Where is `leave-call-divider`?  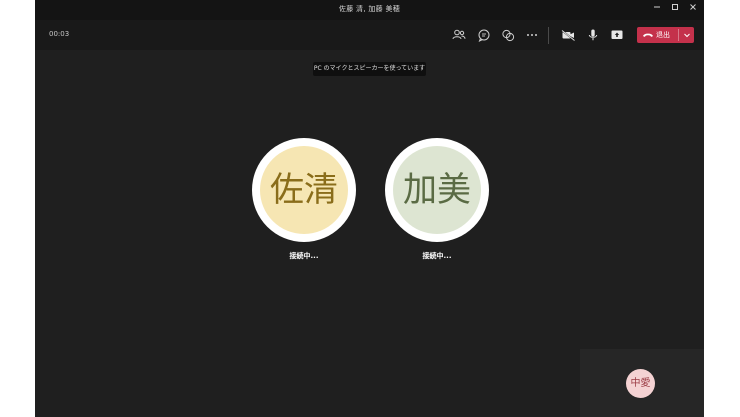 leave-call-divider is located at coordinates (678, 35).